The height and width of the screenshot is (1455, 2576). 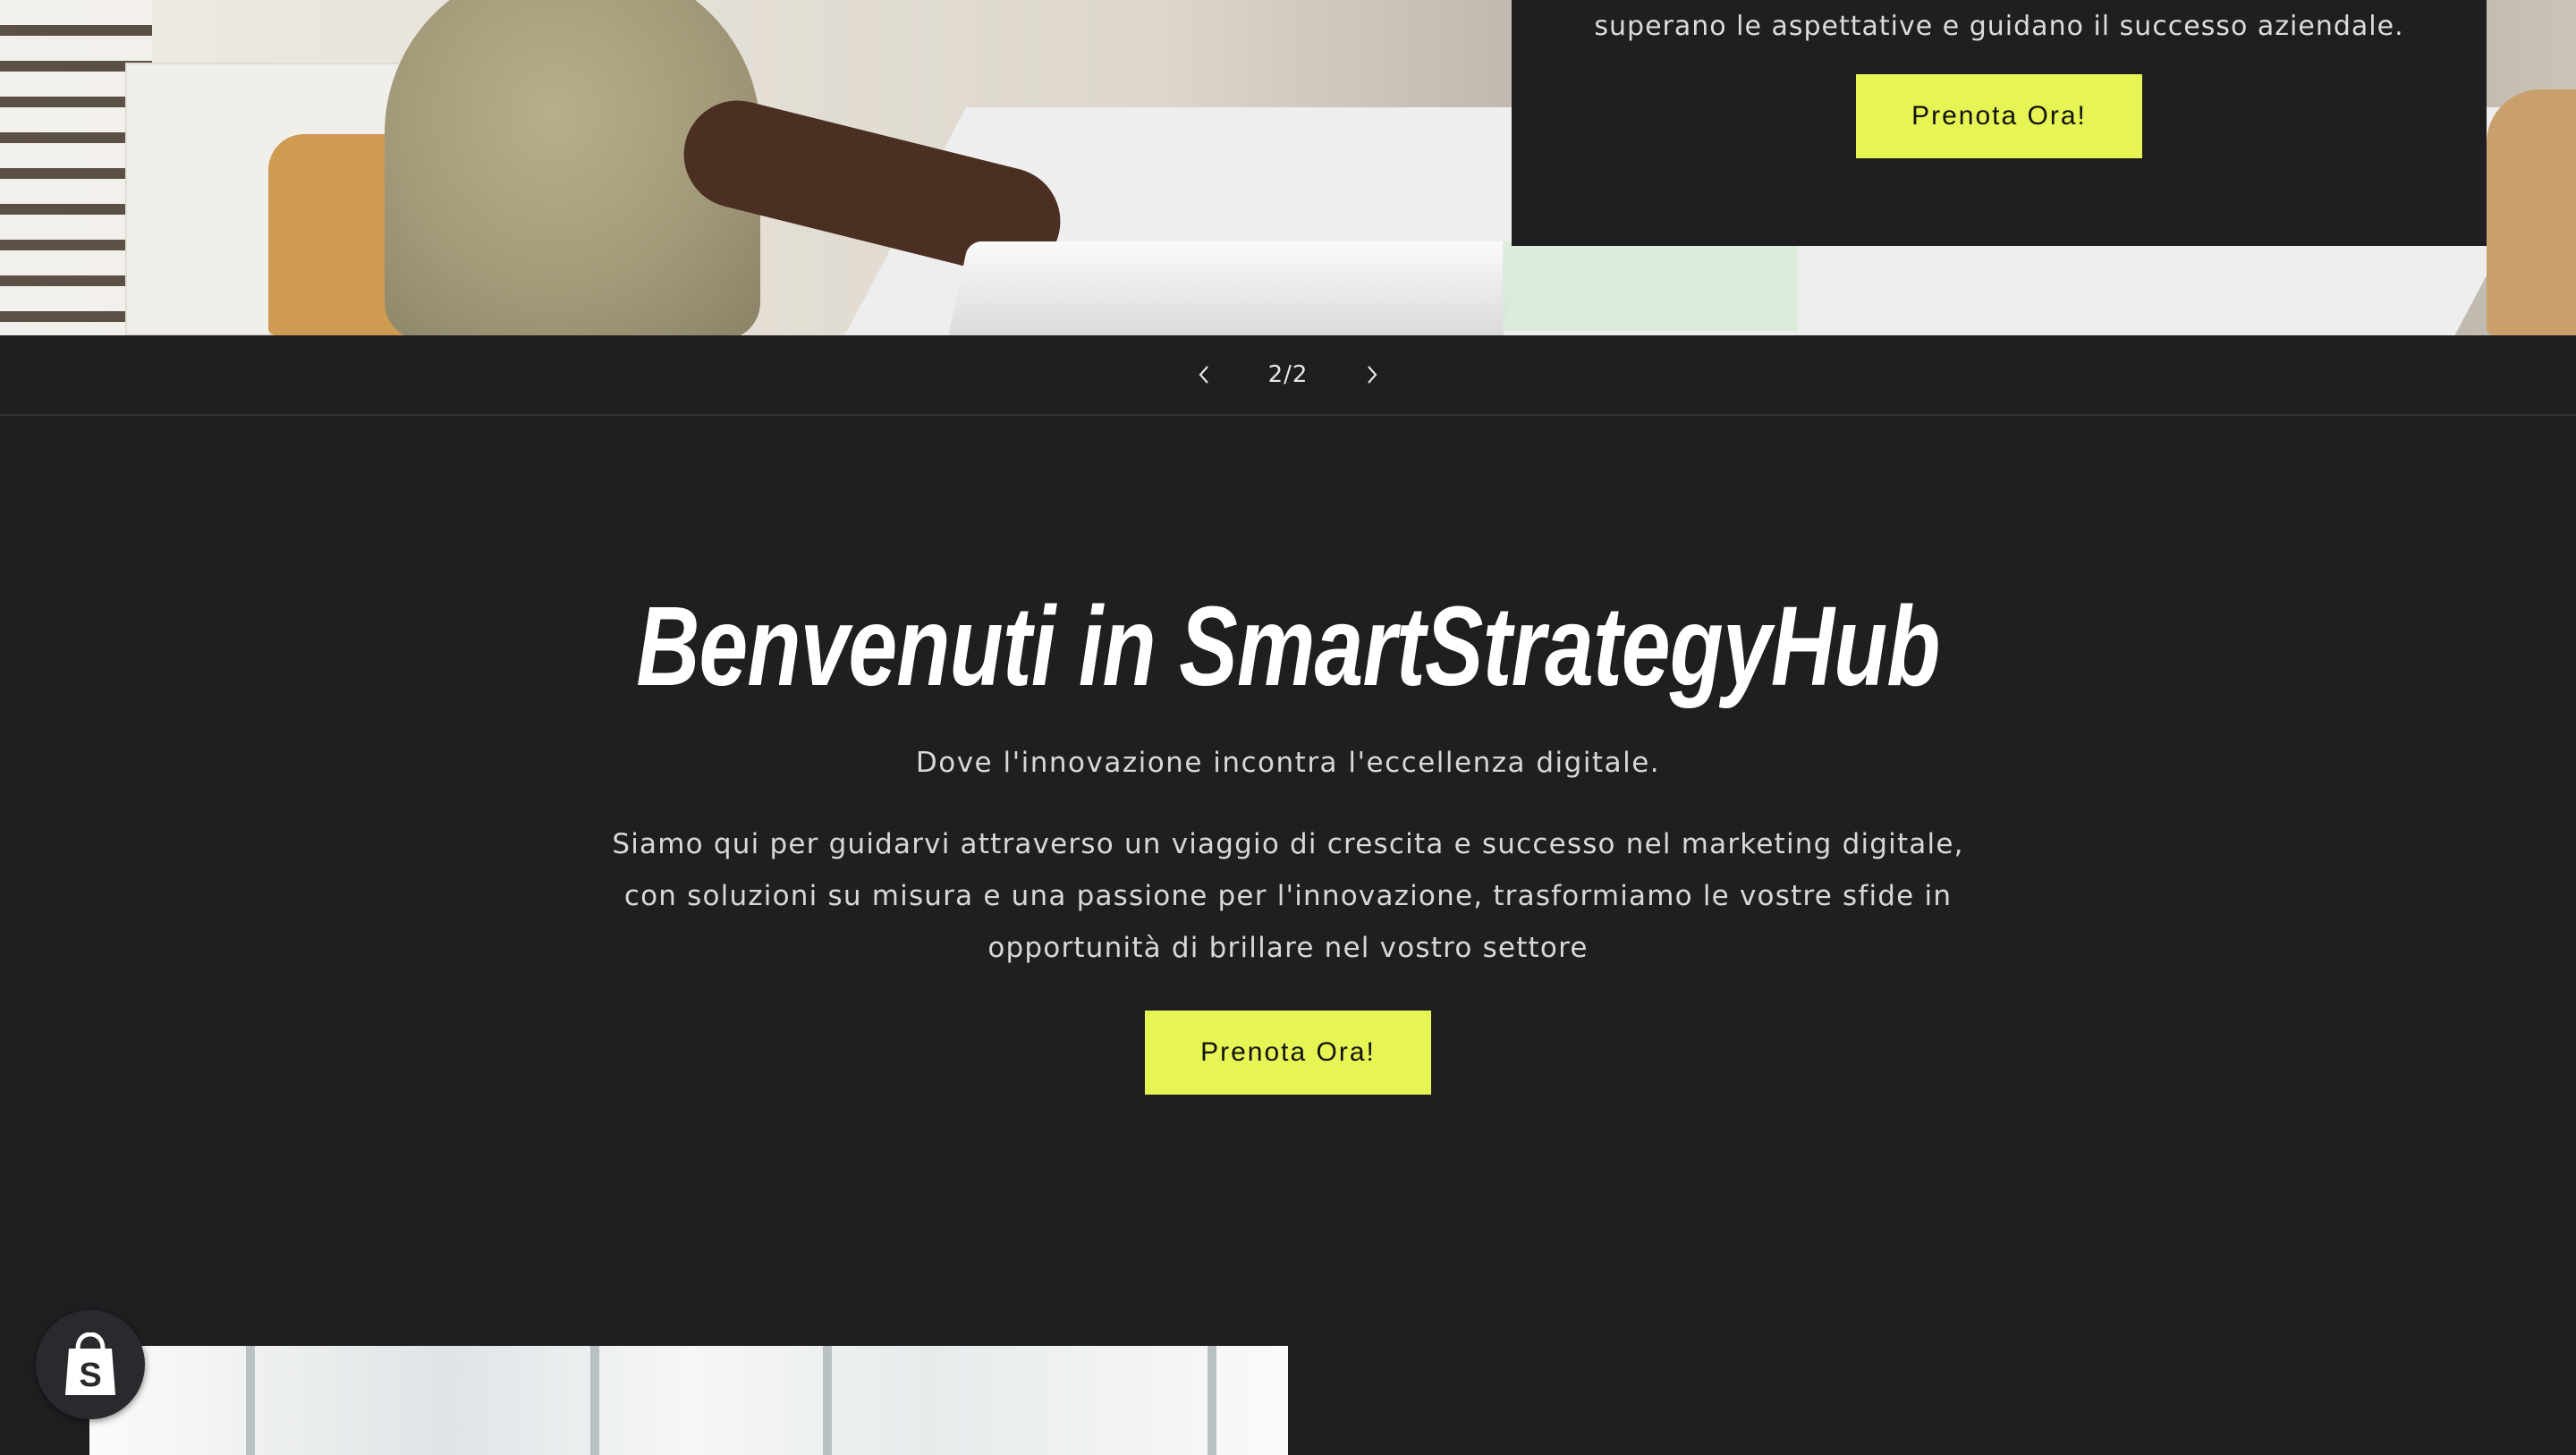 I want to click on slide-counter: 2/2, so click(x=1288, y=375).